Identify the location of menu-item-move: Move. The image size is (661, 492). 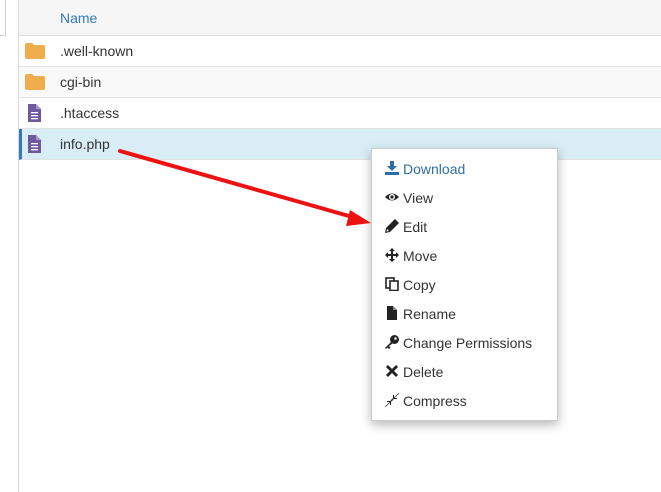
(464, 255).